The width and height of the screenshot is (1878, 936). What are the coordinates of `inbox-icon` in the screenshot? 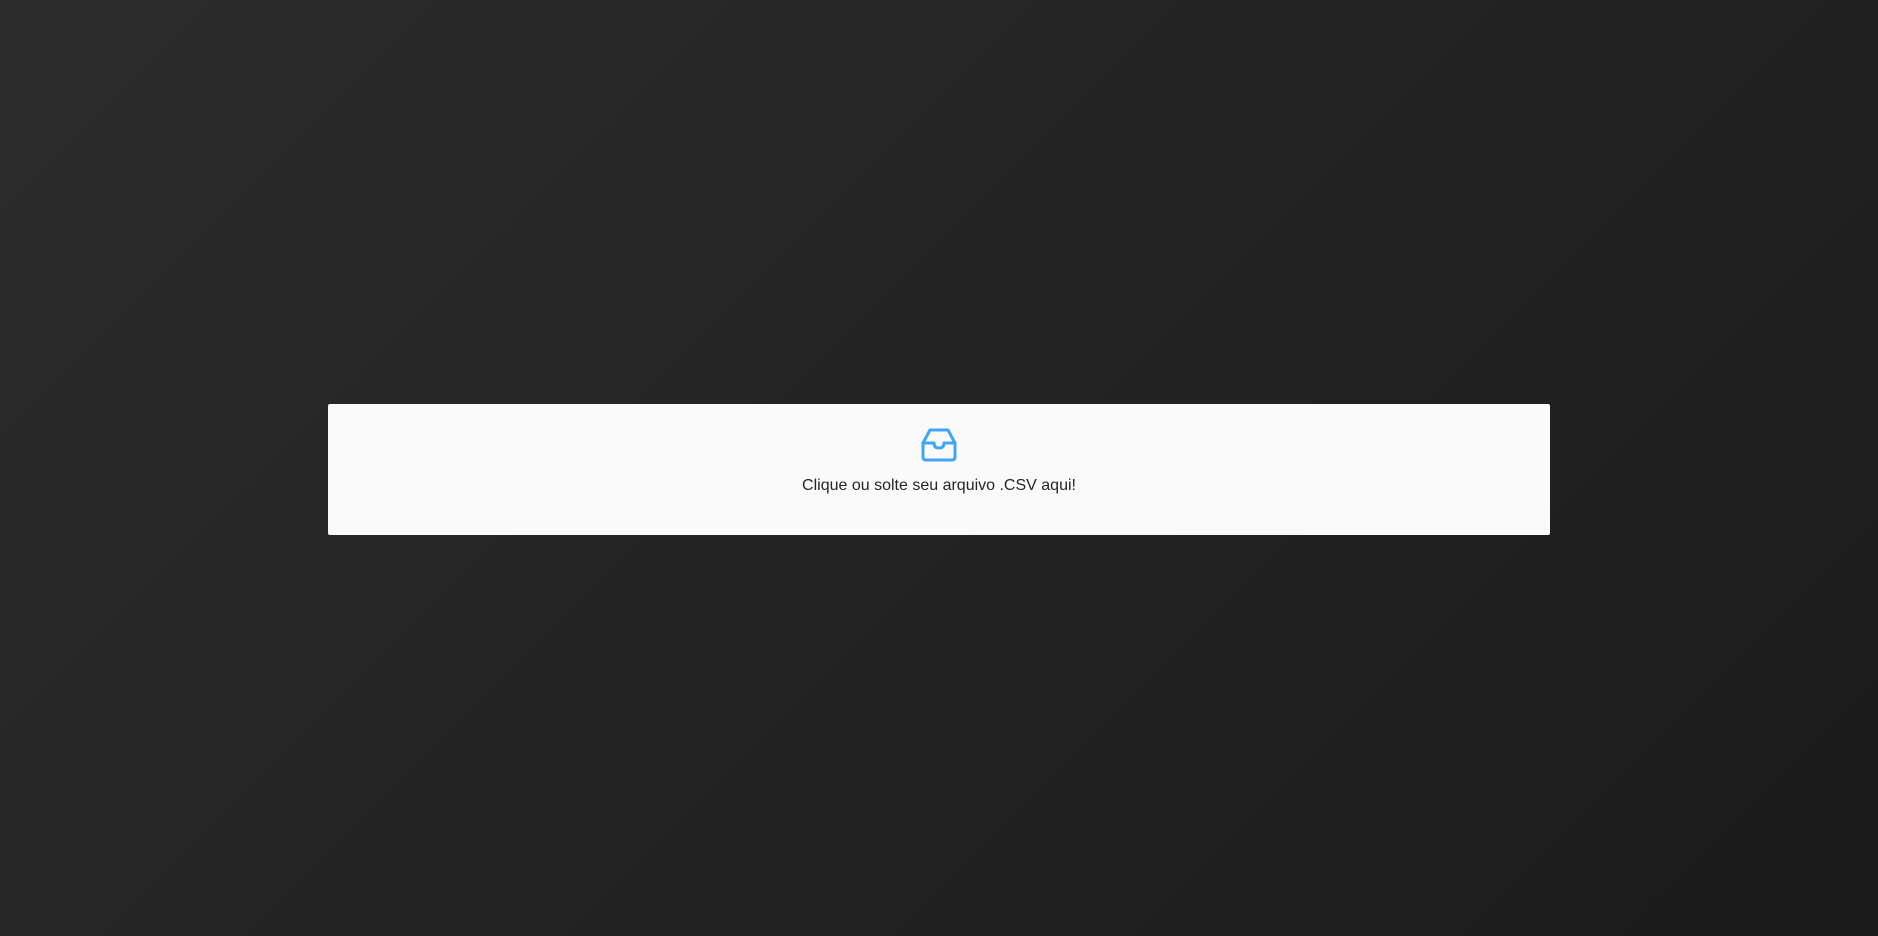 It's located at (939, 444).